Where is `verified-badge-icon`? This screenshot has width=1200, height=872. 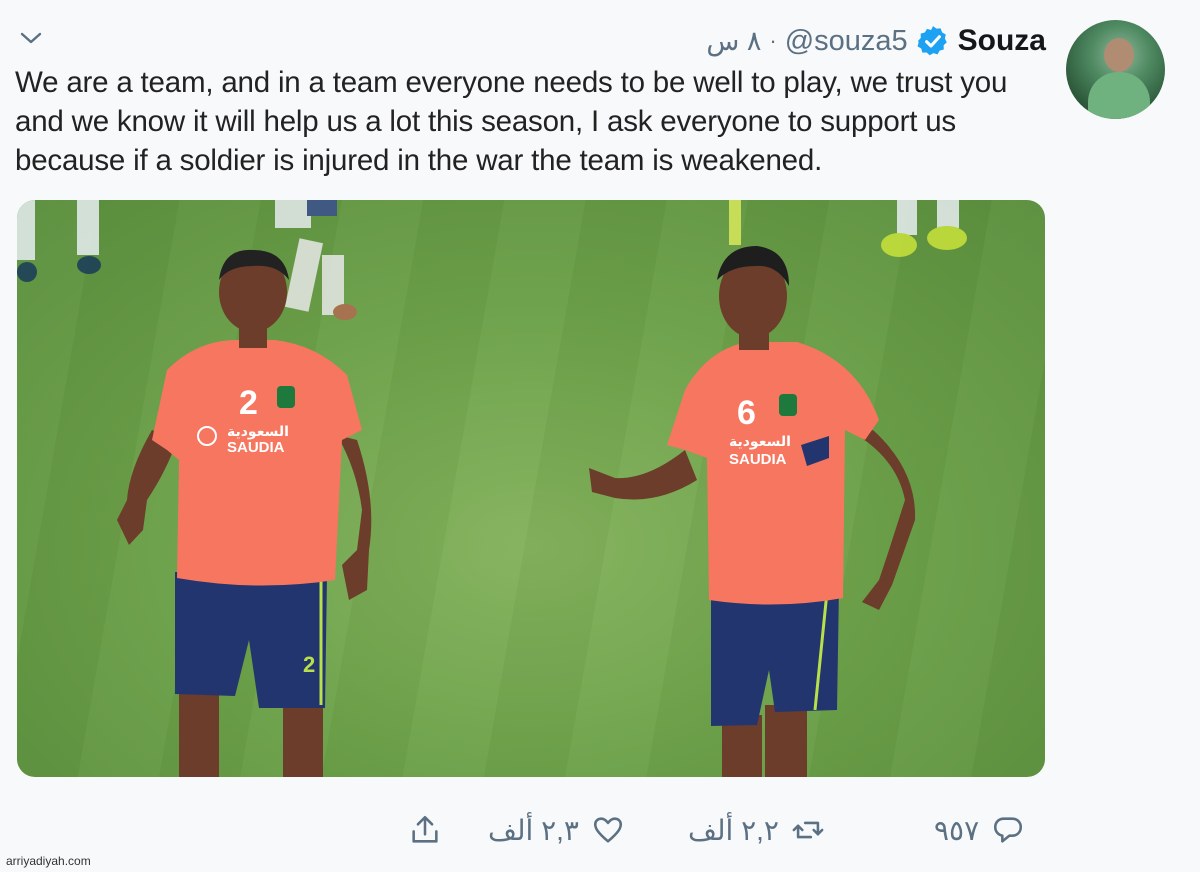
verified-badge-icon is located at coordinates (932, 41).